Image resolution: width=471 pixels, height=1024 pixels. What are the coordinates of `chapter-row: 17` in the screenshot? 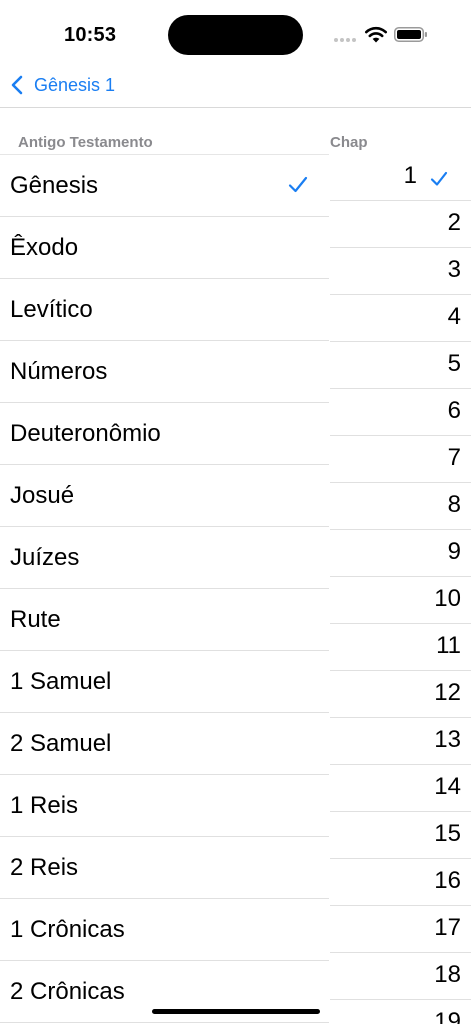 It's located at (400, 929).